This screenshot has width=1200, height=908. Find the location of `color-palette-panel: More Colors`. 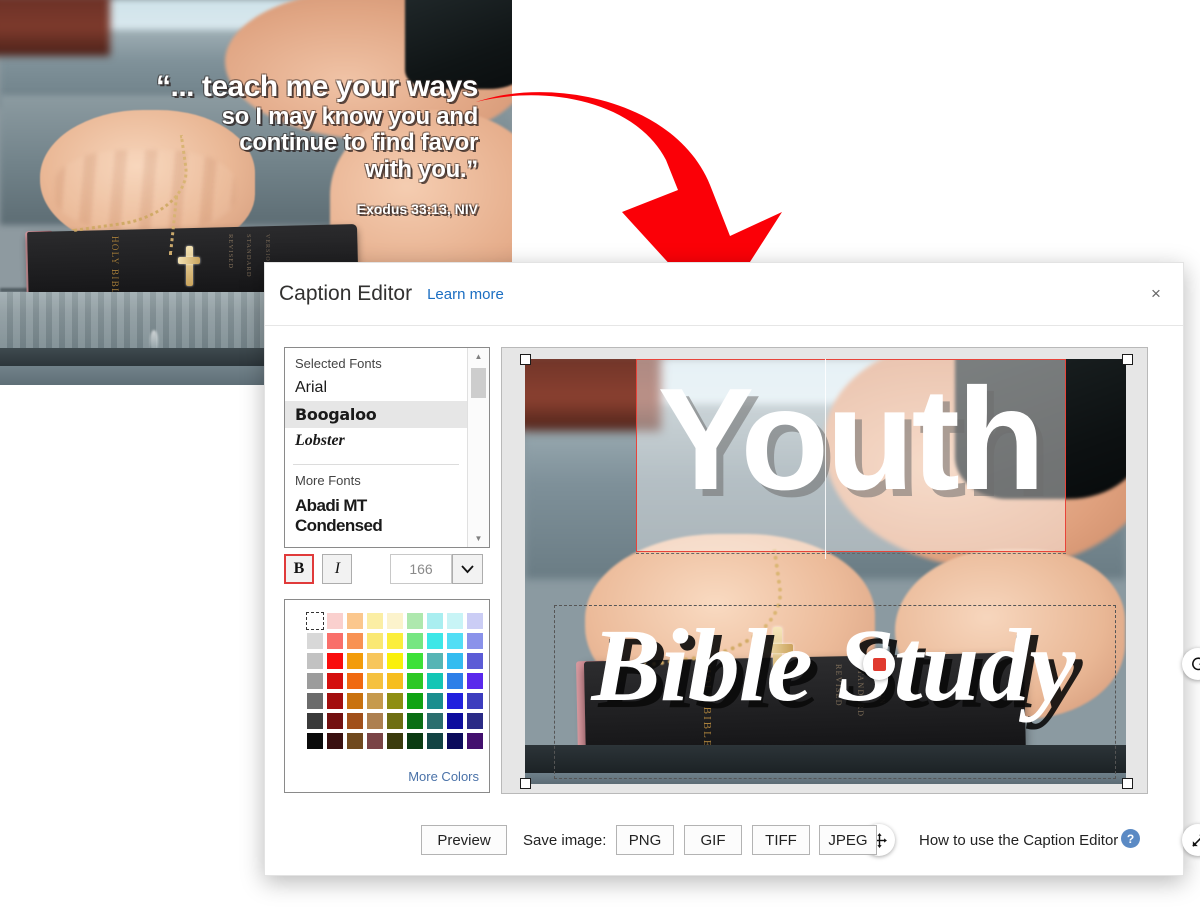

color-palette-panel: More Colors is located at coordinates (387, 696).